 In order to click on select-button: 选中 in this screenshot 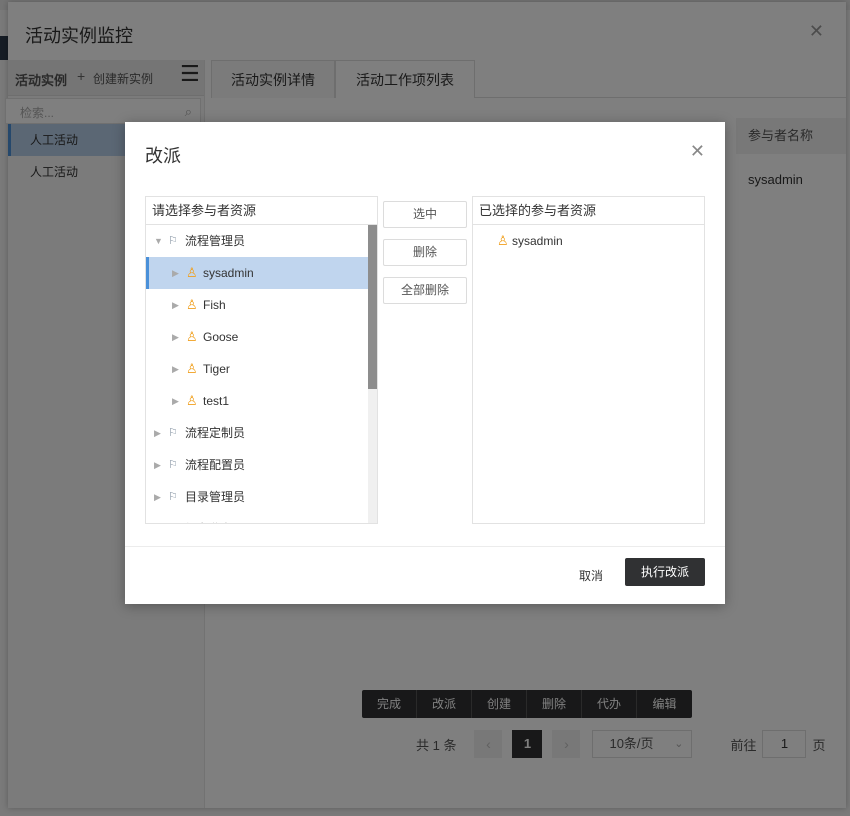, I will do `click(425, 214)`.